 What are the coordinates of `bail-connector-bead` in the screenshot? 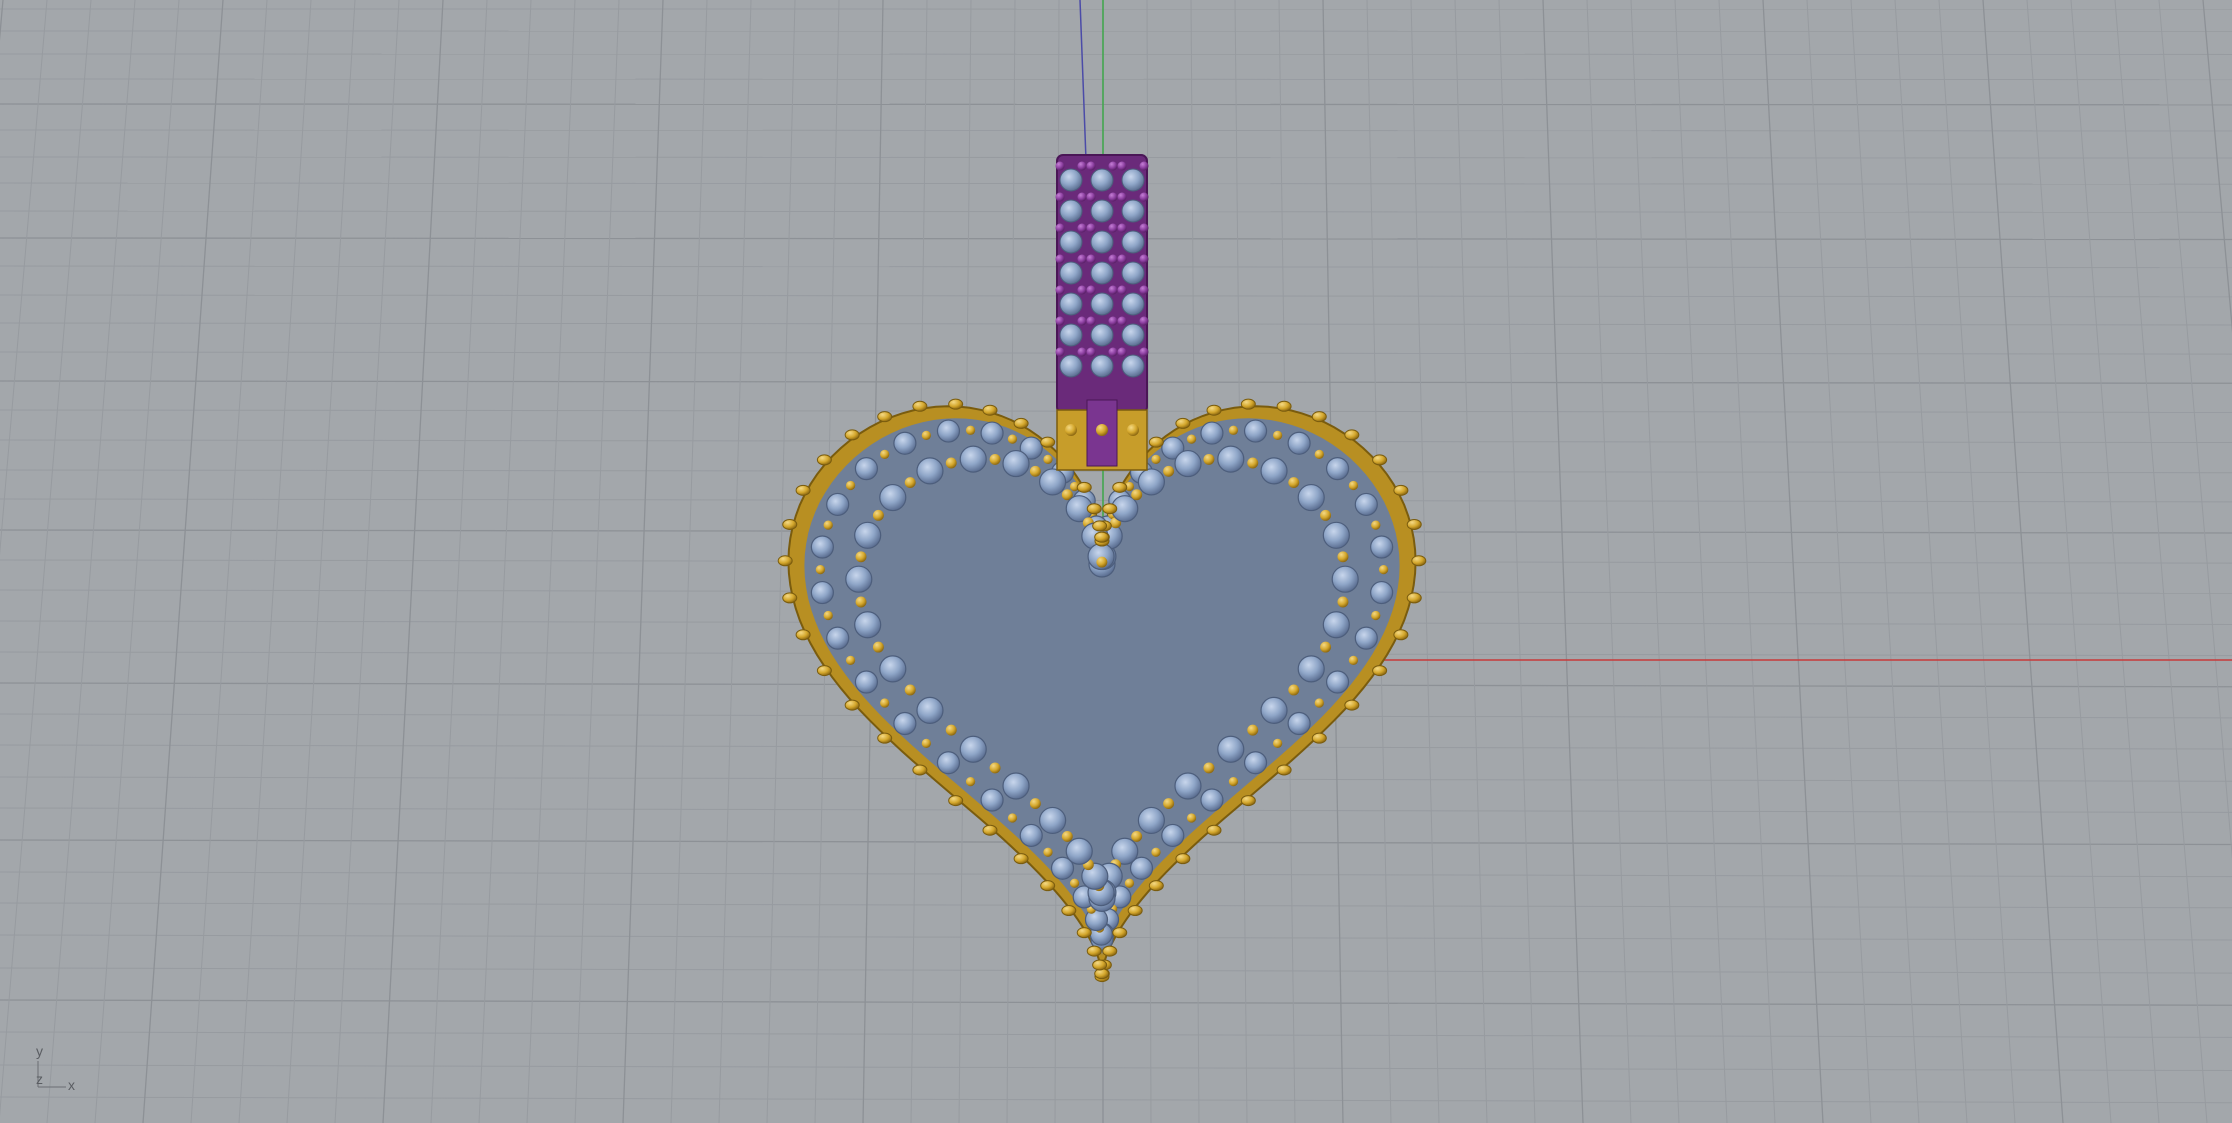 It's located at (1071, 430).